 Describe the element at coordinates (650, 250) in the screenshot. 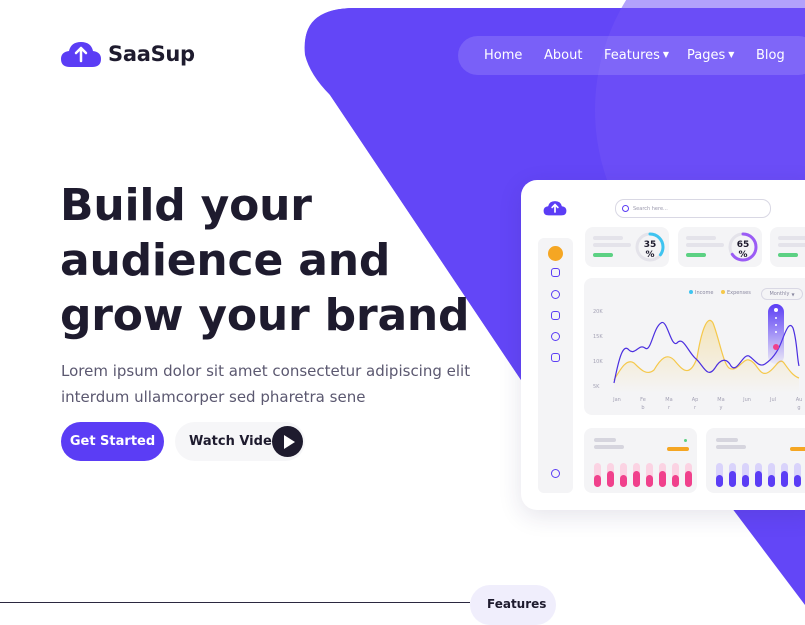

I see `stat-value: 35%` at that location.